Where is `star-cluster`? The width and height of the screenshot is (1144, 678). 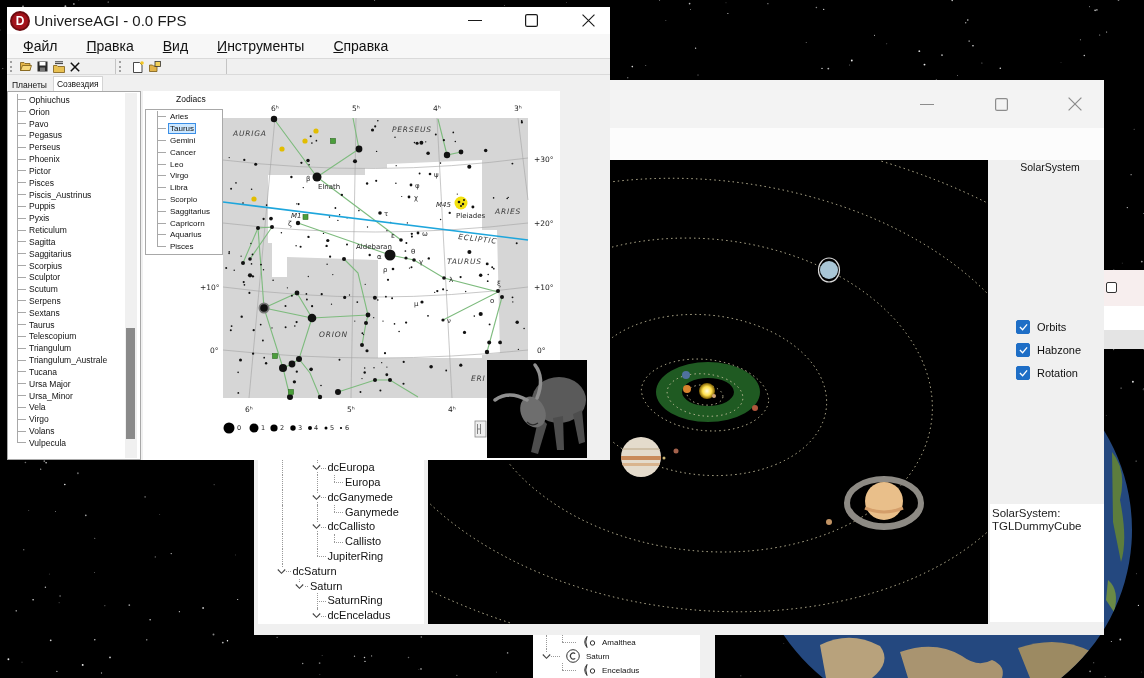
star-cluster is located at coordinates (461, 203).